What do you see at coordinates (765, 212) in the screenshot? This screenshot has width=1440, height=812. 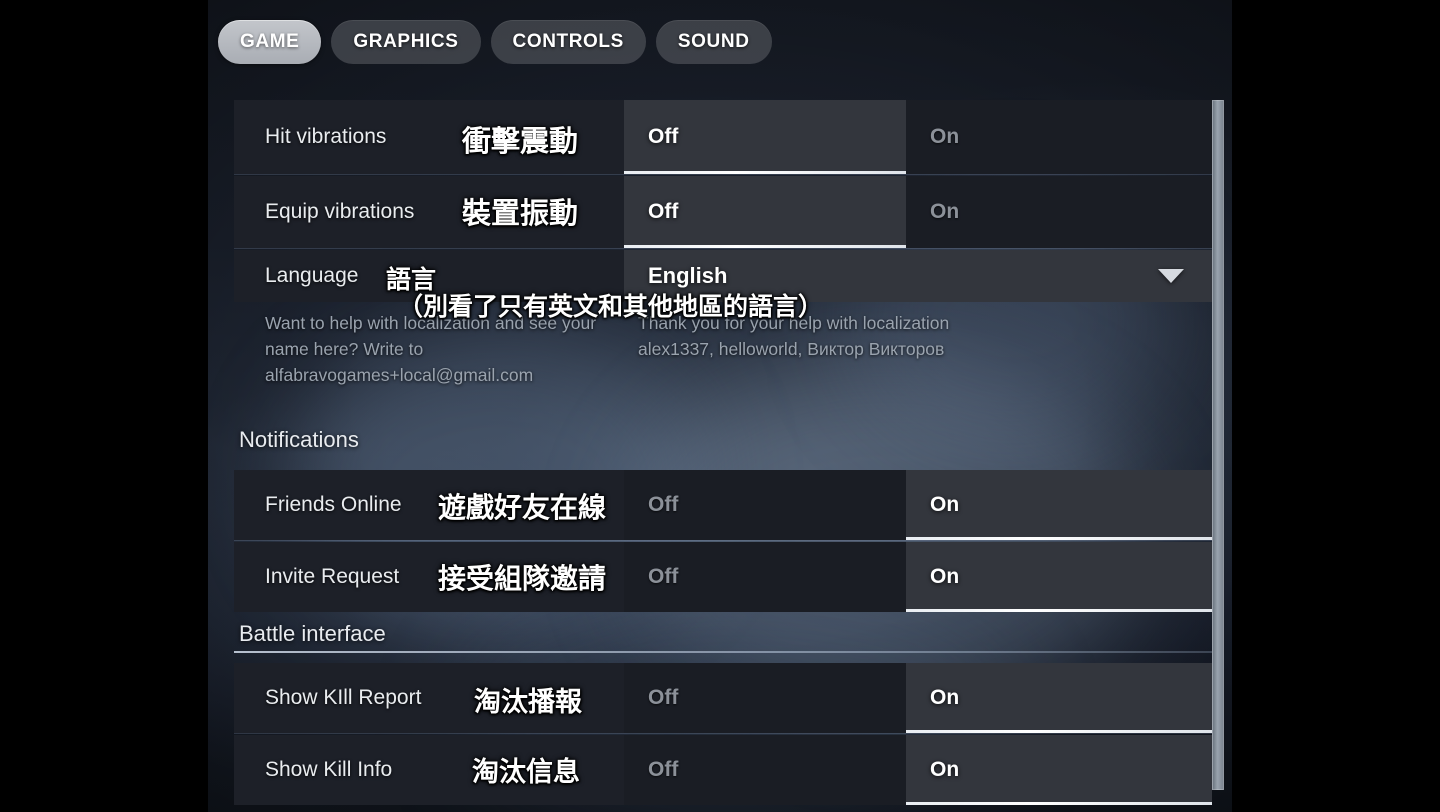 I see `equip-vibrations-option-off: Off` at bounding box center [765, 212].